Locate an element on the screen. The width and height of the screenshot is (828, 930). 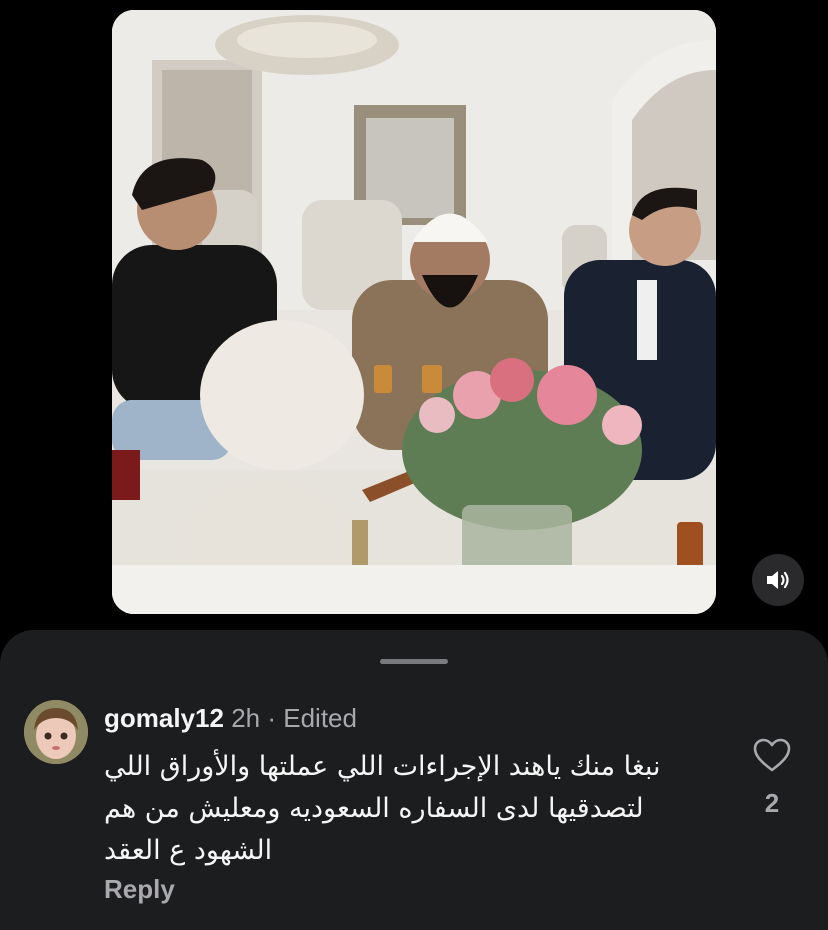
avatar is located at coordinates (56, 732).